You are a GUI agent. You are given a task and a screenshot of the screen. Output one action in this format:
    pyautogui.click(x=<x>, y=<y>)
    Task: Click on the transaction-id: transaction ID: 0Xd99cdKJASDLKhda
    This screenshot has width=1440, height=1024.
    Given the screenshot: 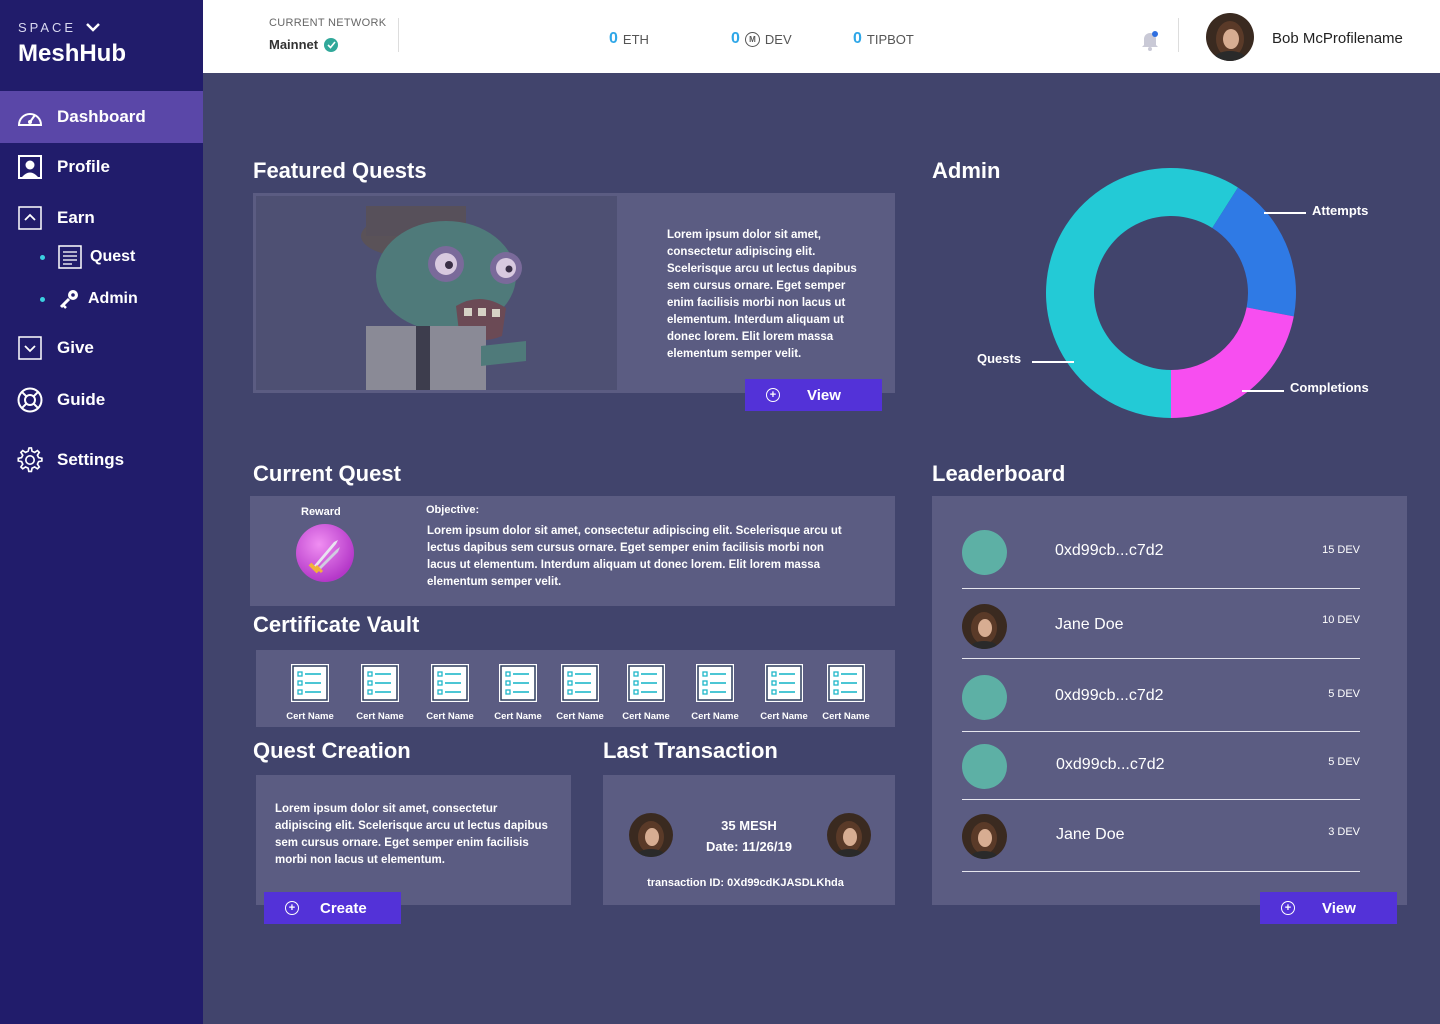 What is the action you would take?
    pyautogui.click(x=745, y=883)
    